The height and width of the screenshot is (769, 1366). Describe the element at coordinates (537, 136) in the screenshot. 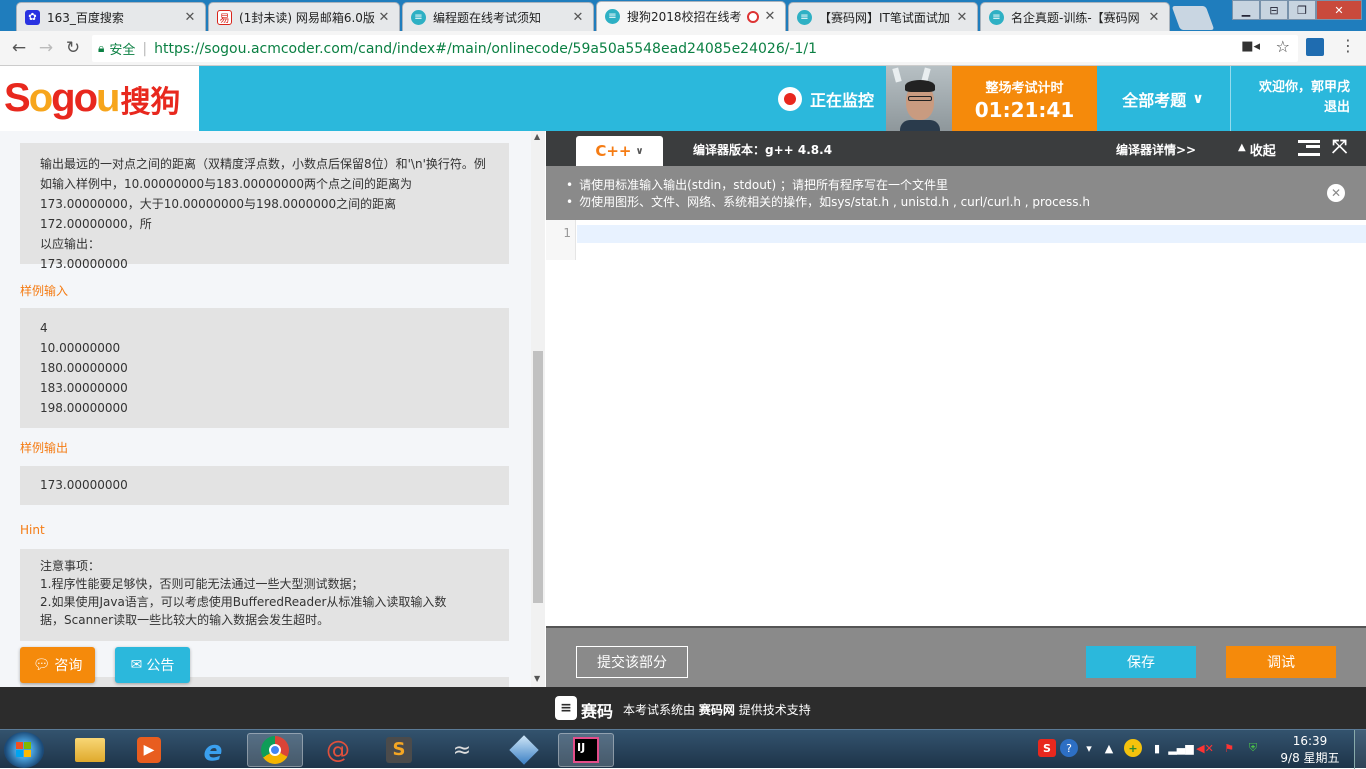

I see `scroll-up-icon: ▲` at that location.